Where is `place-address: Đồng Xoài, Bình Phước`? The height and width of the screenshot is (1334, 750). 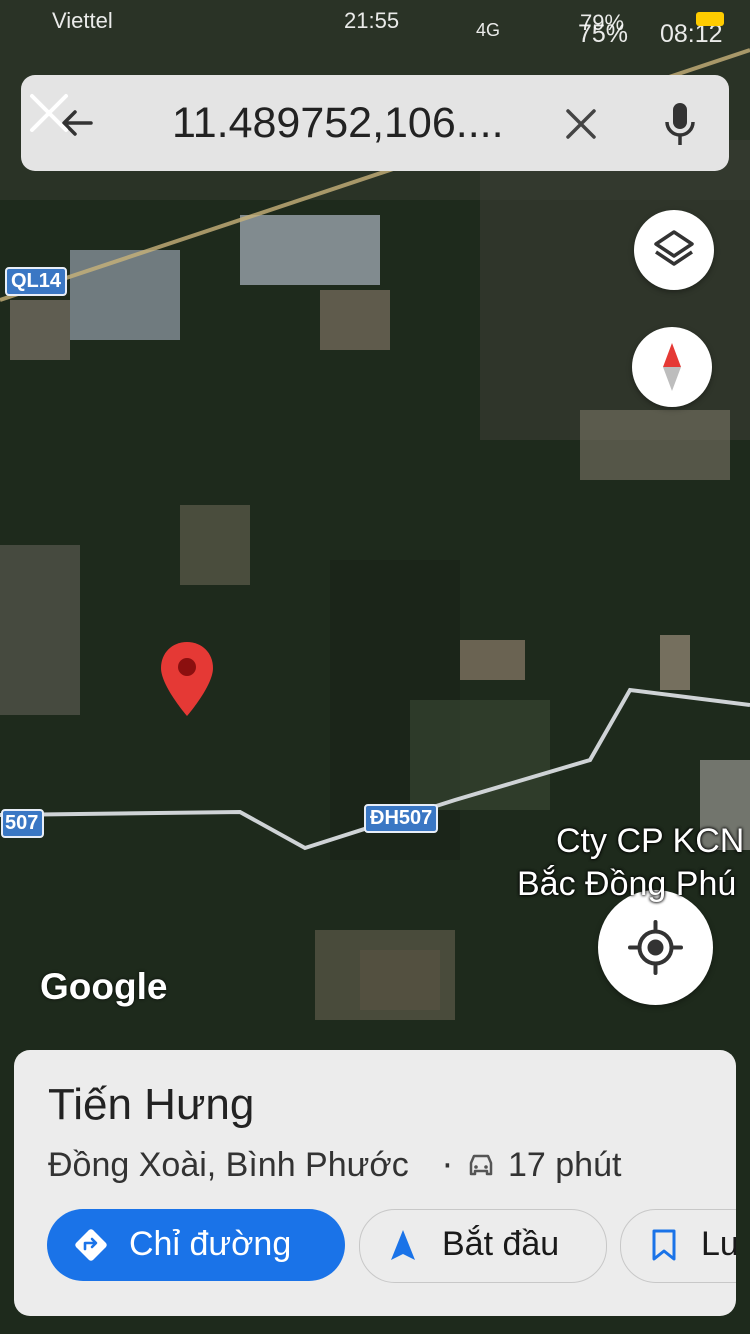 place-address: Đồng Xoài, Bình Phước is located at coordinates (228, 1165).